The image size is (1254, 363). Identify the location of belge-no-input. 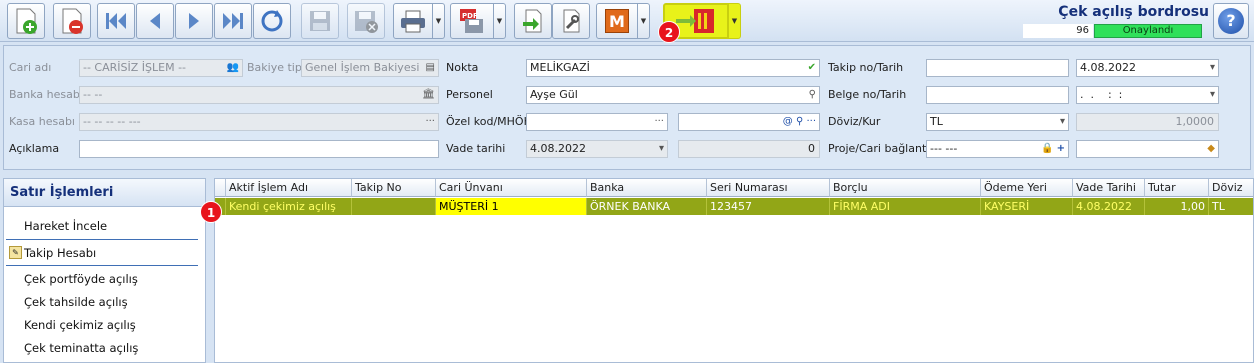
(997, 95).